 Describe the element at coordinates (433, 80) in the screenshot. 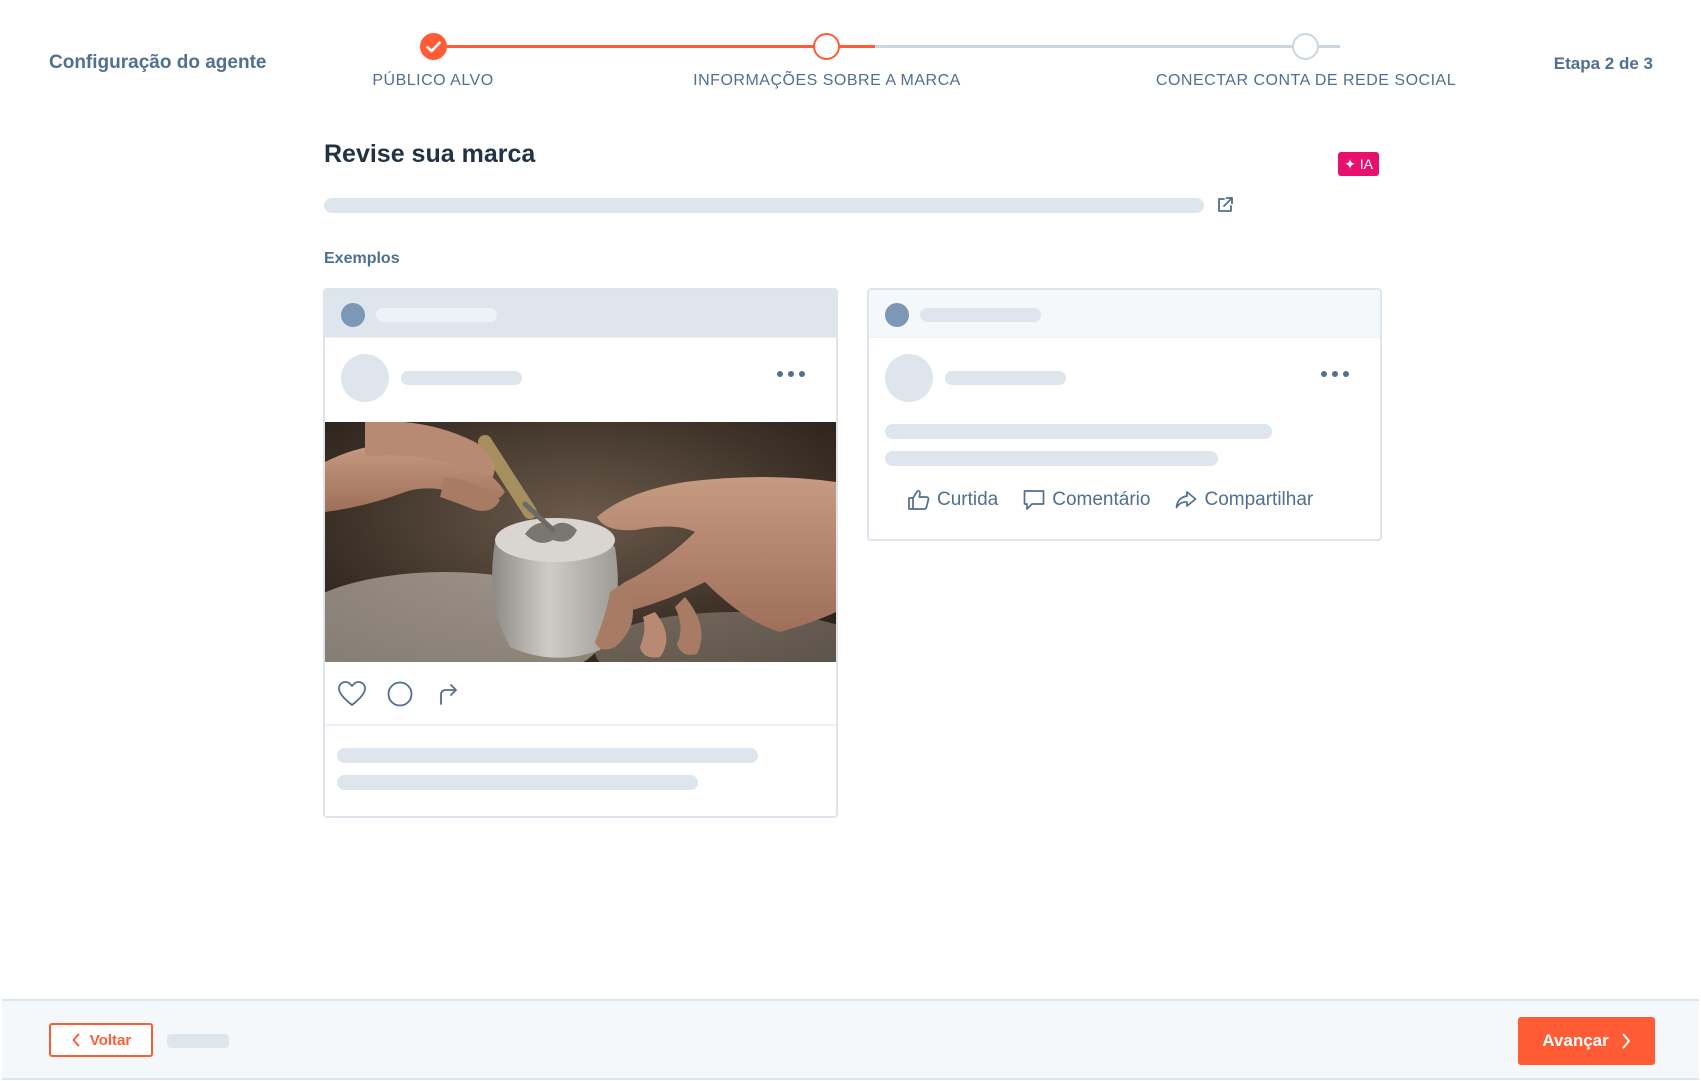

I see `step-label-publico-alvo: PÚBLICO ALVO` at that location.